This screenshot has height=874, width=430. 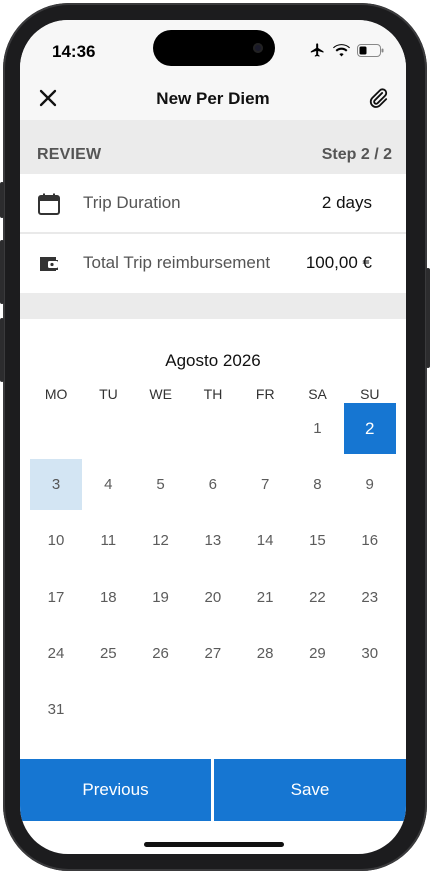 I want to click on calendar-day: 4, so click(x=108, y=484).